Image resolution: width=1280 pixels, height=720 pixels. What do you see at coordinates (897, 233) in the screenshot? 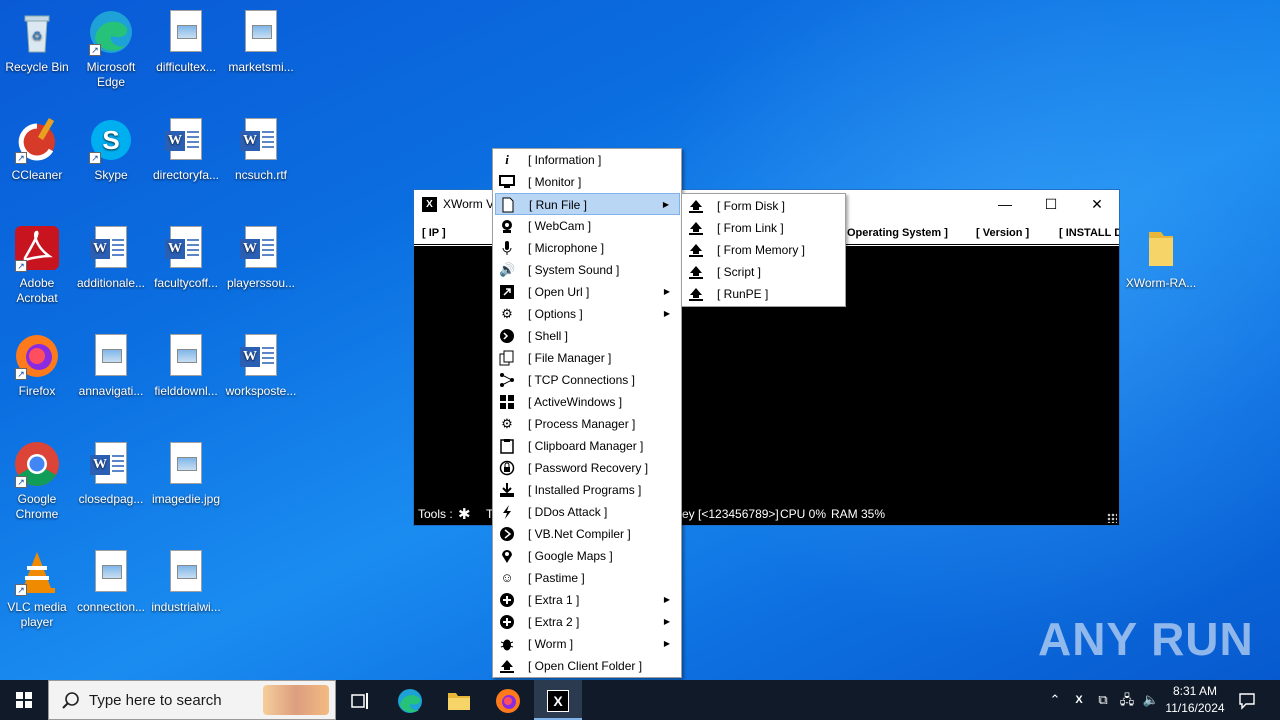
I see `column-operating-system: Operating System ]` at bounding box center [897, 233].